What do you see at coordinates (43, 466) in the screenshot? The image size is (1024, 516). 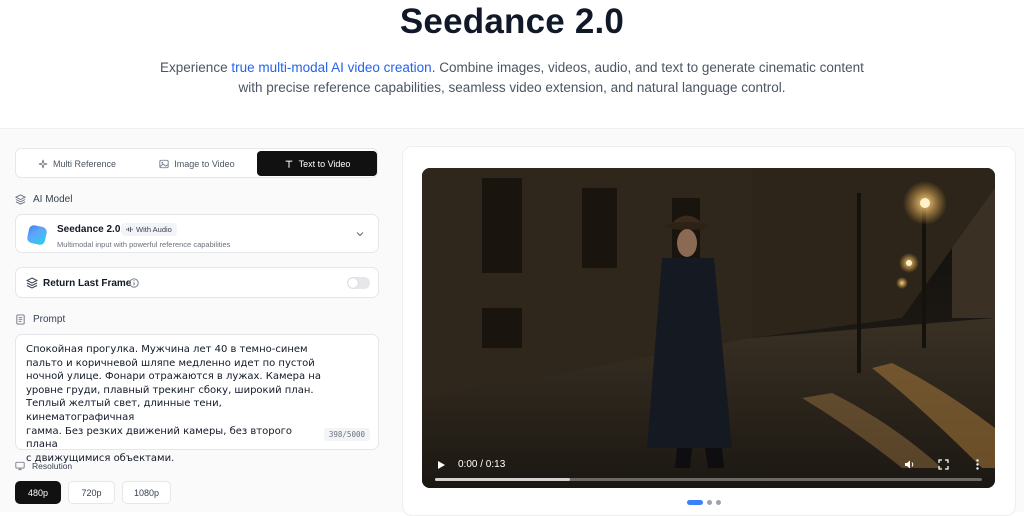 I see `resolution-label: Resolution` at bounding box center [43, 466].